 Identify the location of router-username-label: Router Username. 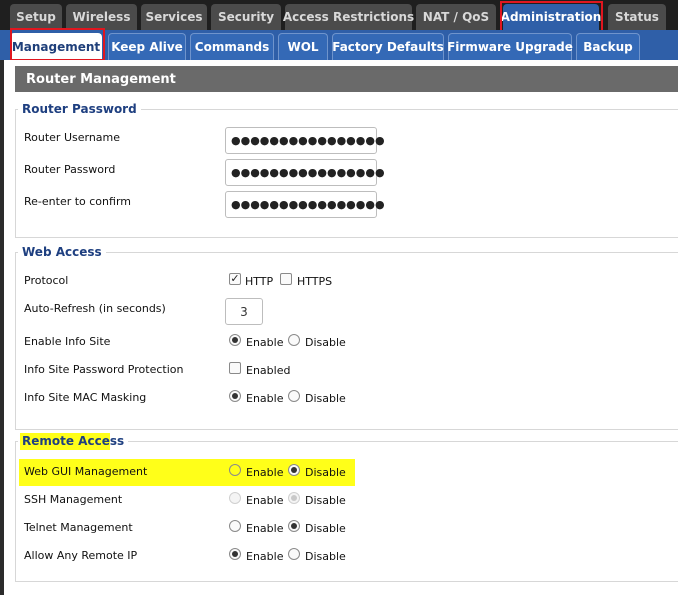
(72, 137).